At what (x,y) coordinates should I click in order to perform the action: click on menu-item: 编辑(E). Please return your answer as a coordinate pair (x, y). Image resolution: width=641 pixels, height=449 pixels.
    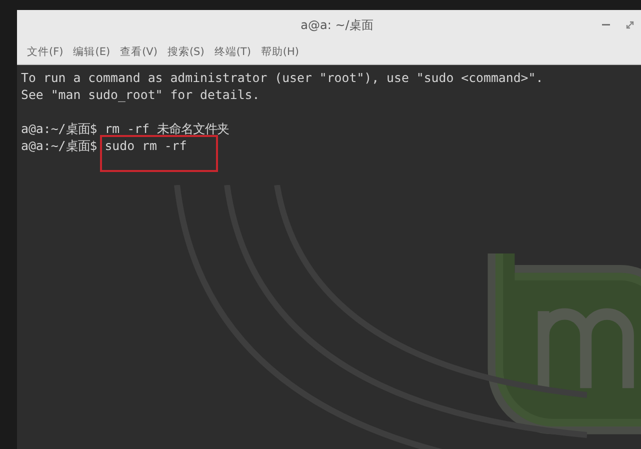
    Looking at the image, I should click on (91, 52).